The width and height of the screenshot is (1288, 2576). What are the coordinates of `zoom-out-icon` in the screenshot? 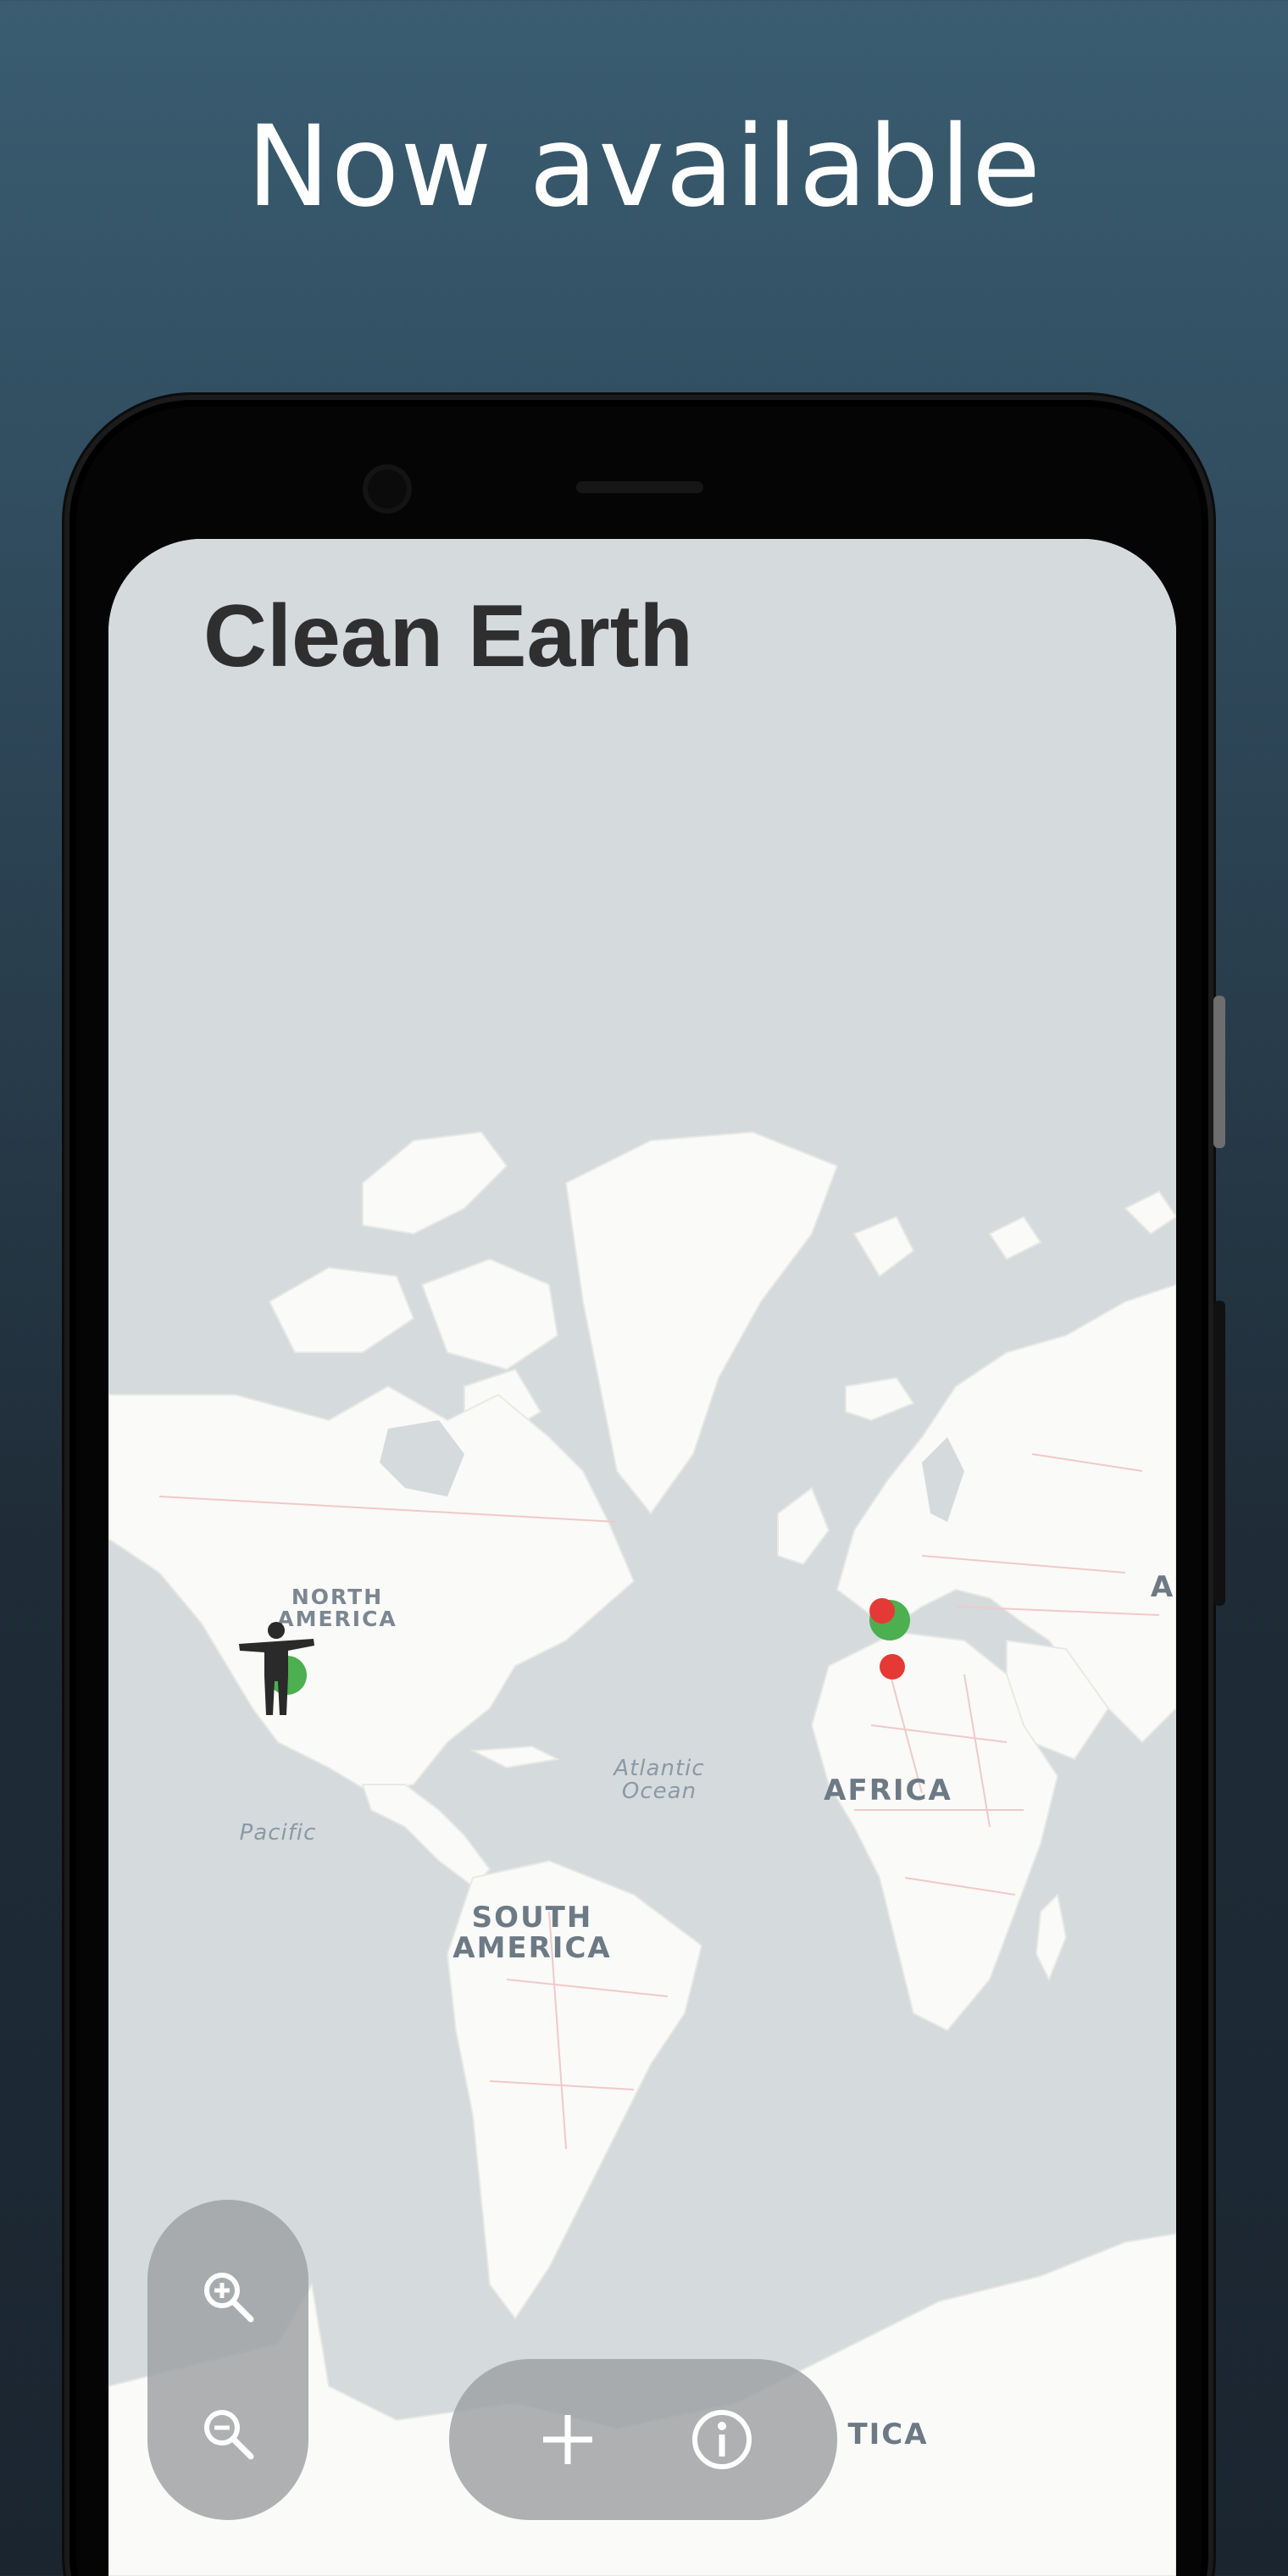 It's located at (229, 2435).